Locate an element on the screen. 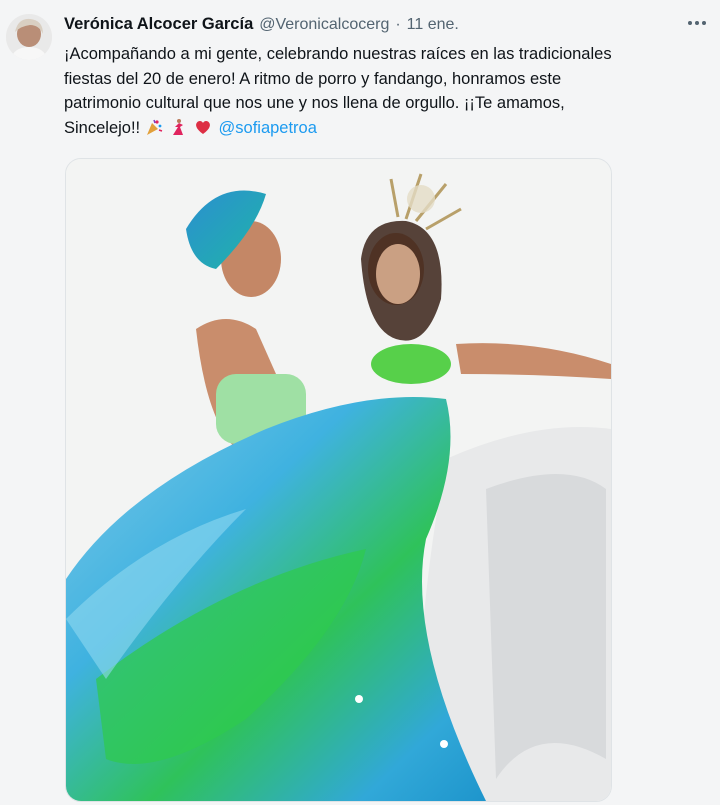  red-heart-icon is located at coordinates (203, 127).